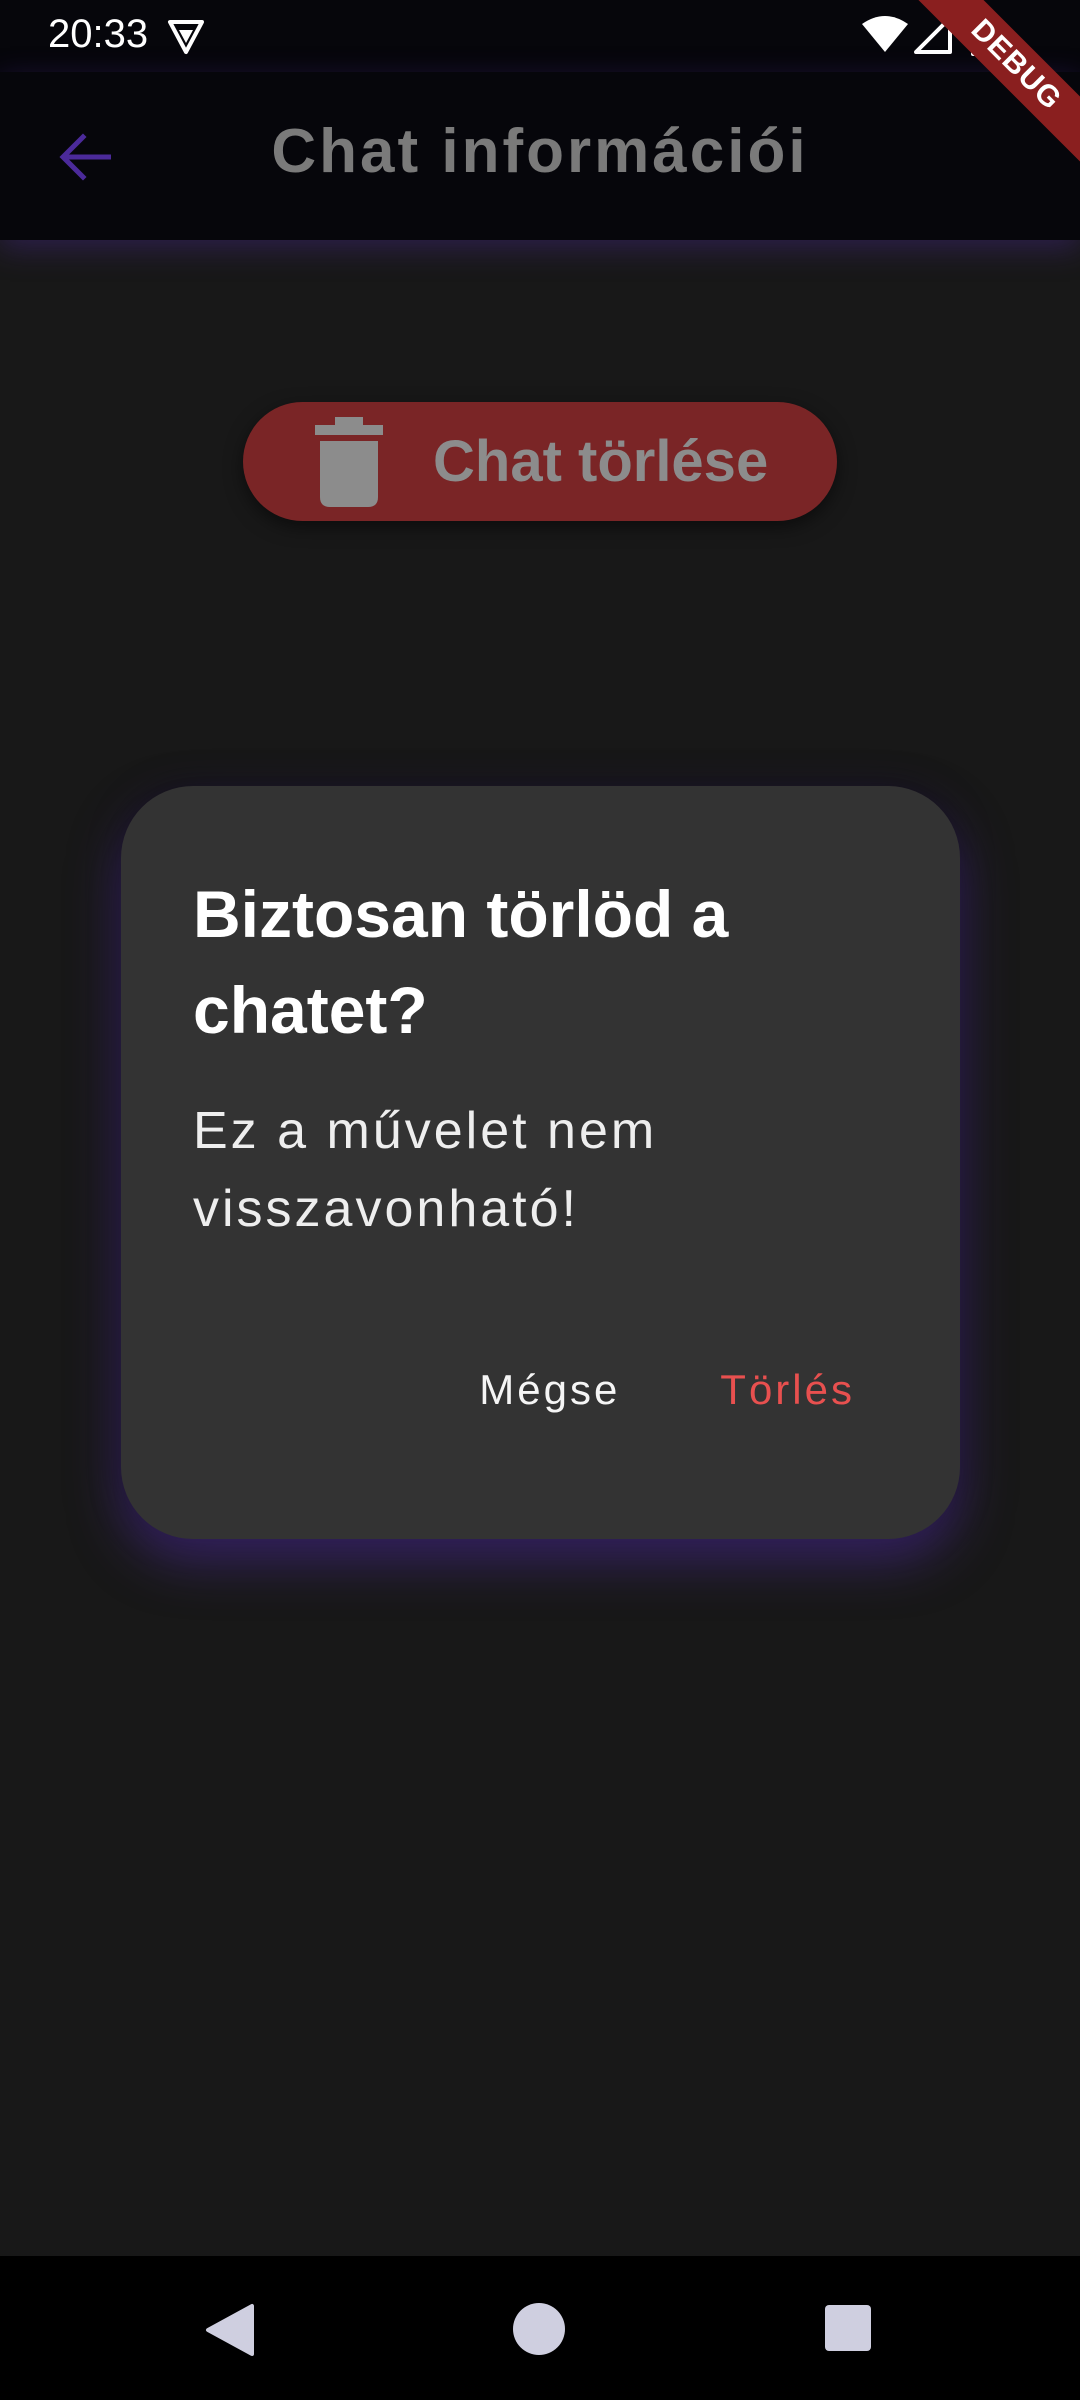  Describe the element at coordinates (230, 2330) in the screenshot. I see `nav-back-icon` at that location.